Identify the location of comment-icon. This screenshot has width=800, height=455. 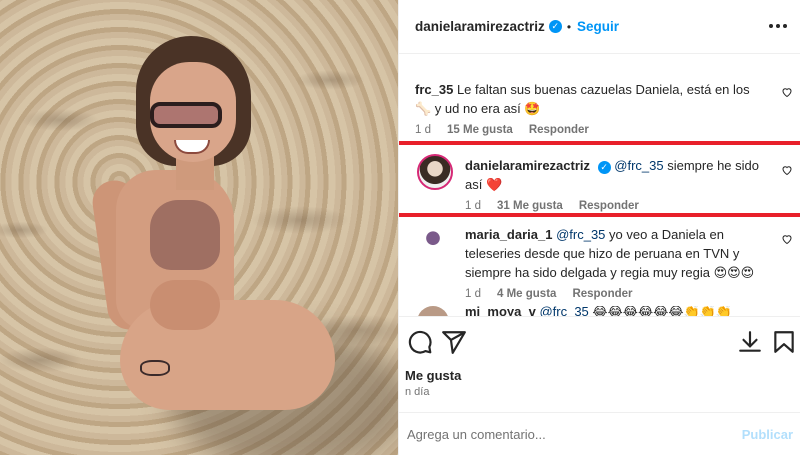
(420, 342).